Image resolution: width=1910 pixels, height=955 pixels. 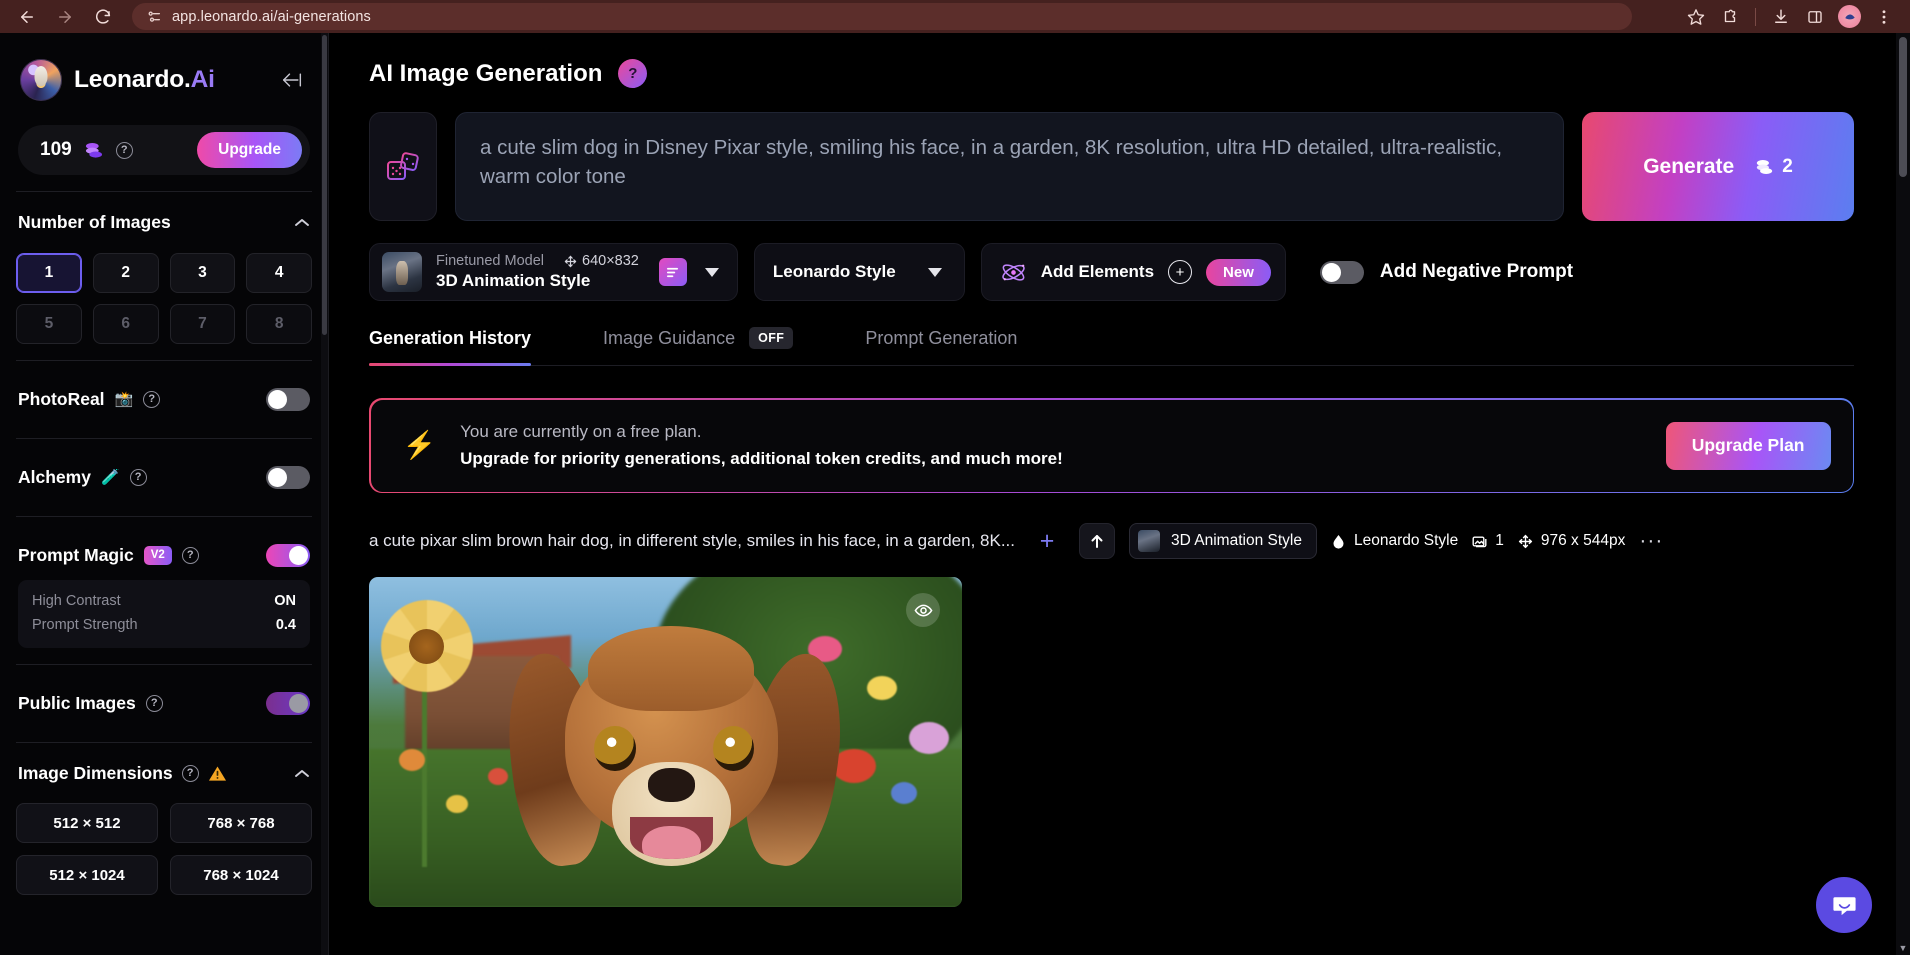 I want to click on add-elements-plus-icon: +, so click(x=1180, y=272).